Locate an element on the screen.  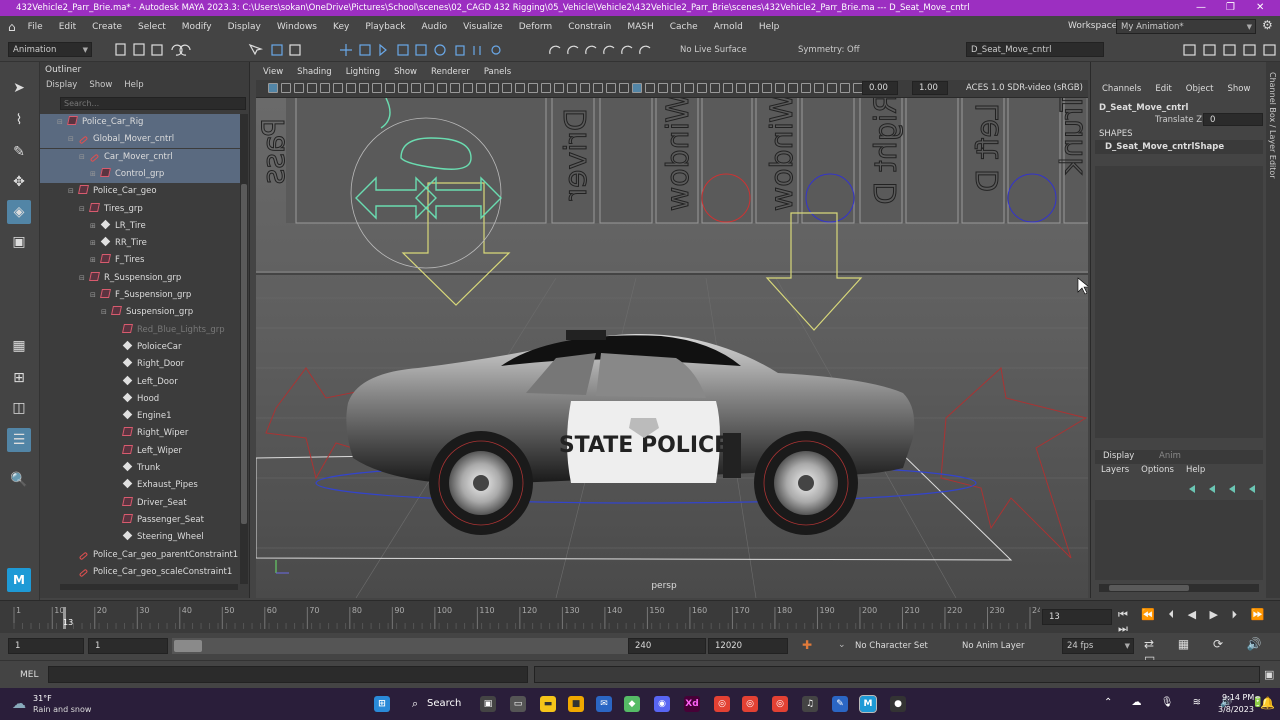
four-view-icon: ⊞ is located at coordinates (19, 378).